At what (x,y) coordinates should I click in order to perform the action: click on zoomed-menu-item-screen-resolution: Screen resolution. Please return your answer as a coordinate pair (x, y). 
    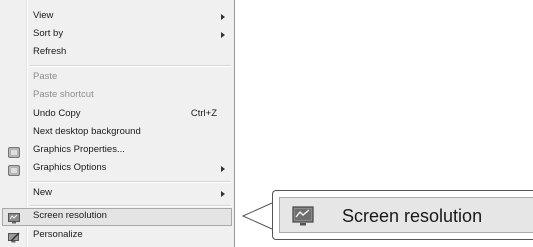
    Looking at the image, I should click on (406, 215).